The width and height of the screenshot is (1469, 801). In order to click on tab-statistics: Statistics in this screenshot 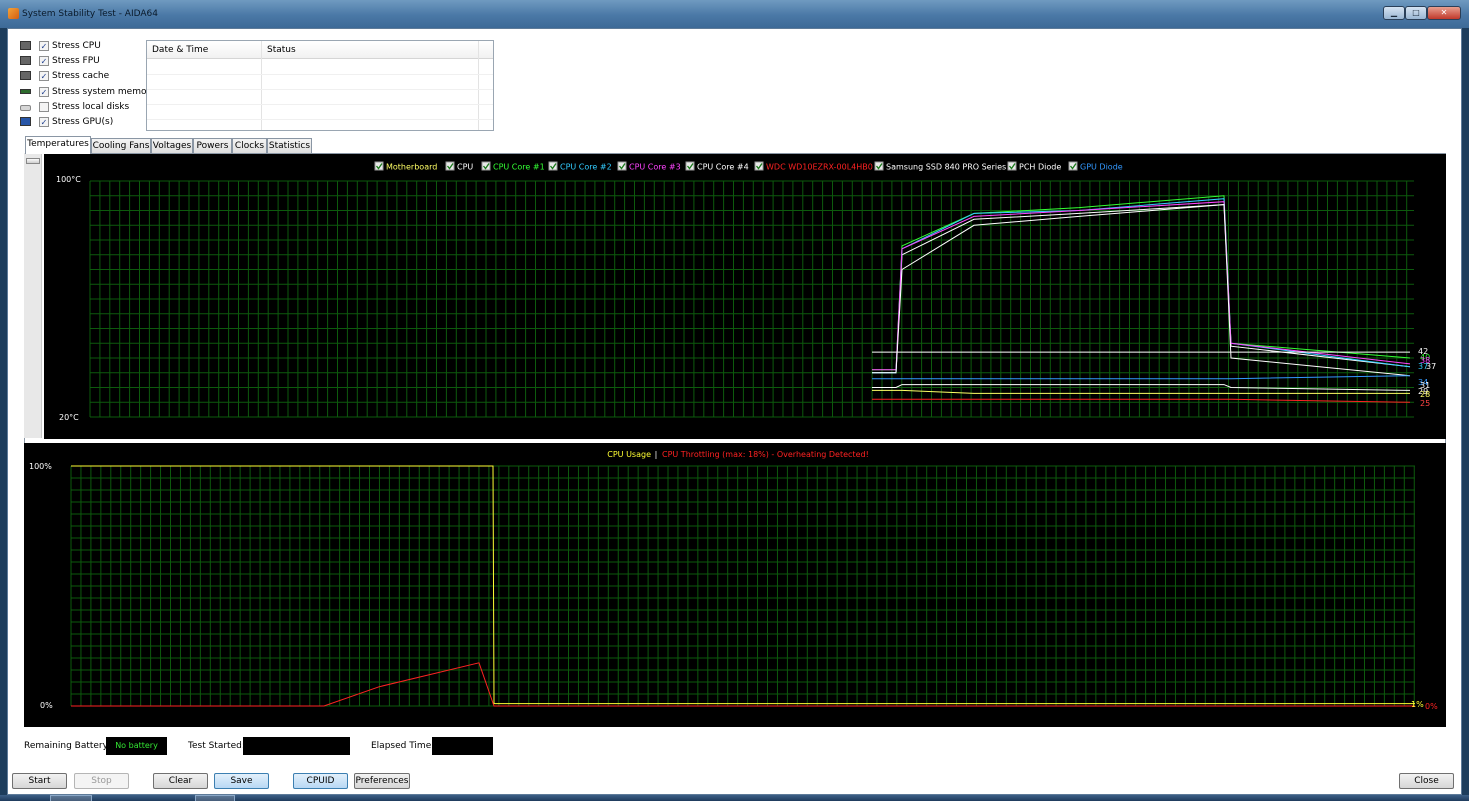, I will do `click(289, 146)`.